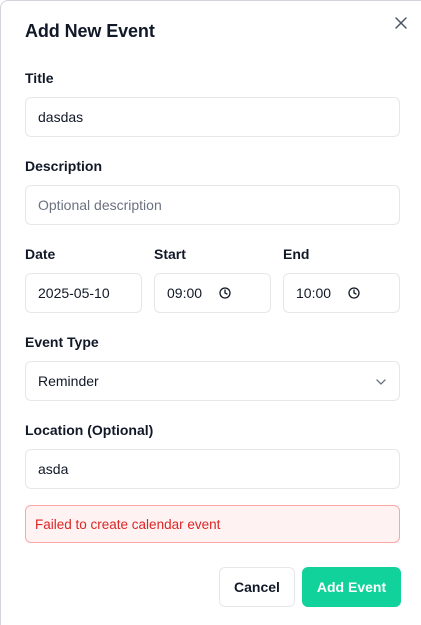  What do you see at coordinates (40, 254) in the screenshot?
I see `date-label: Date` at bounding box center [40, 254].